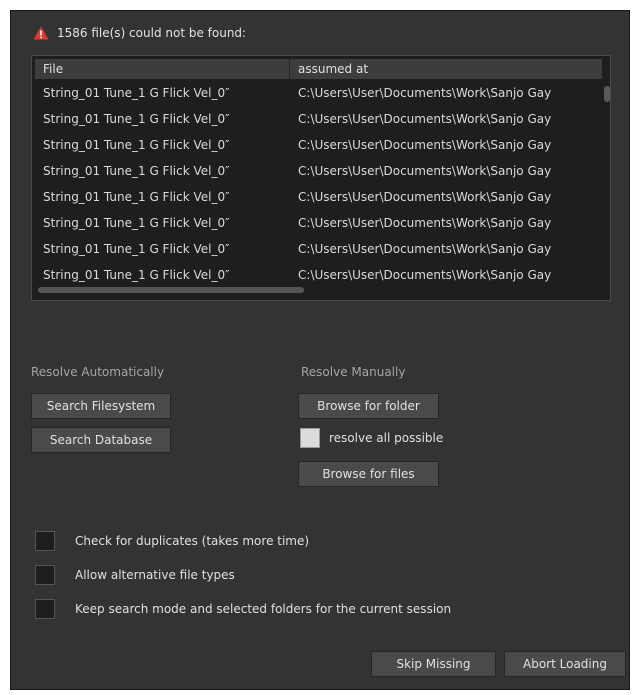 The image size is (641, 695). I want to click on check-duplicates-label: Check for duplicates (takes more time), so click(192, 541).